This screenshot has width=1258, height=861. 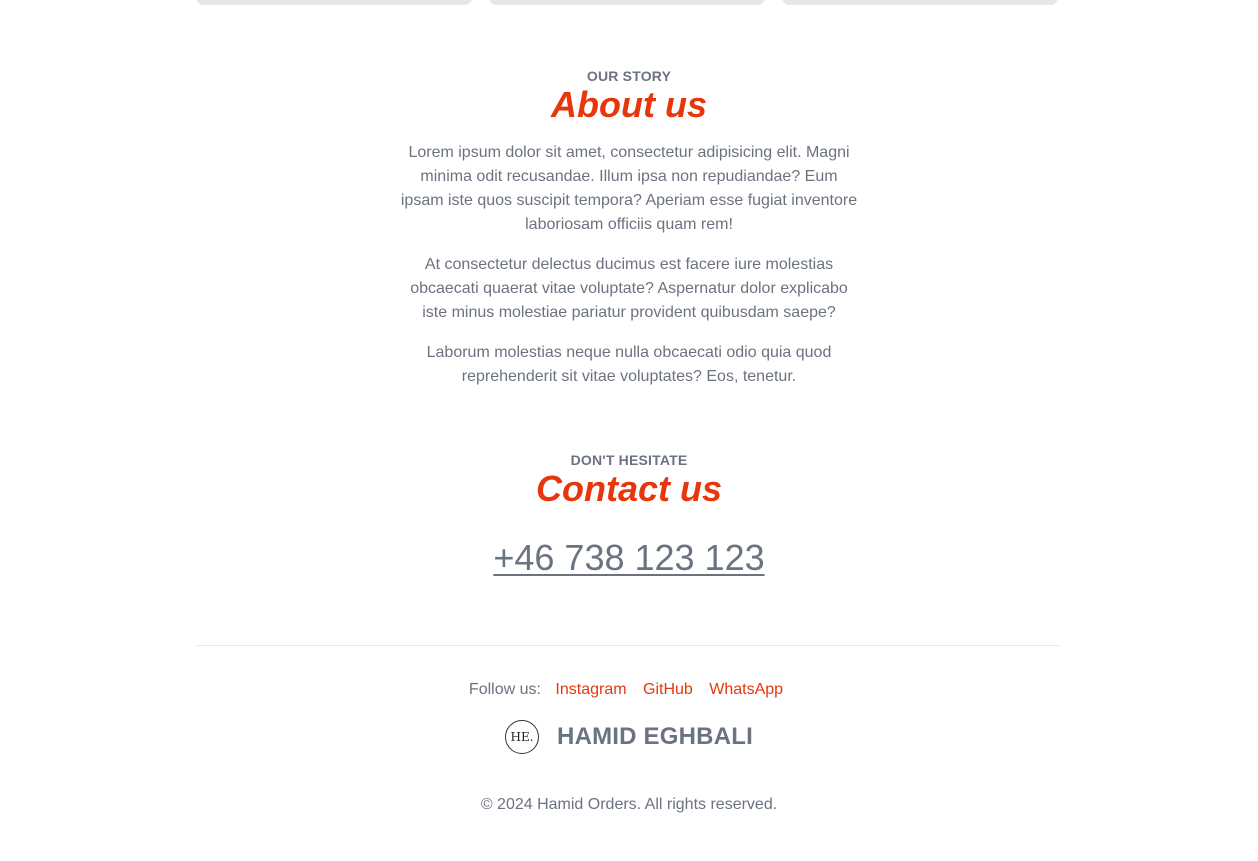 I want to click on footer-divider, so click(x=627, y=645).